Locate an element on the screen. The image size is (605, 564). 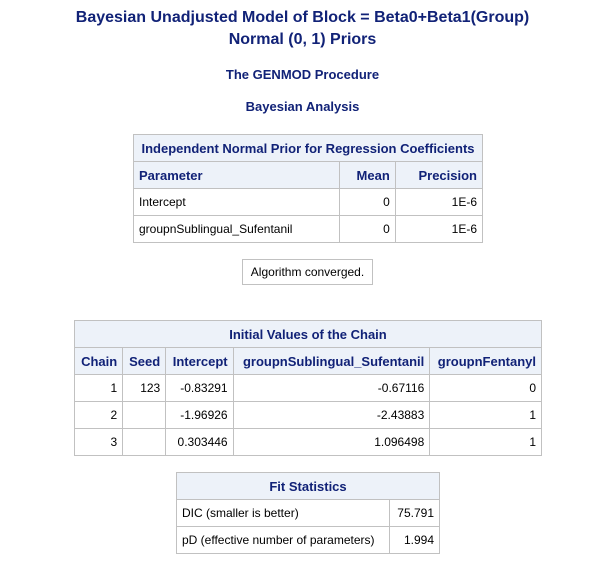
convergence-note: Algorithm converged. is located at coordinates (307, 272).